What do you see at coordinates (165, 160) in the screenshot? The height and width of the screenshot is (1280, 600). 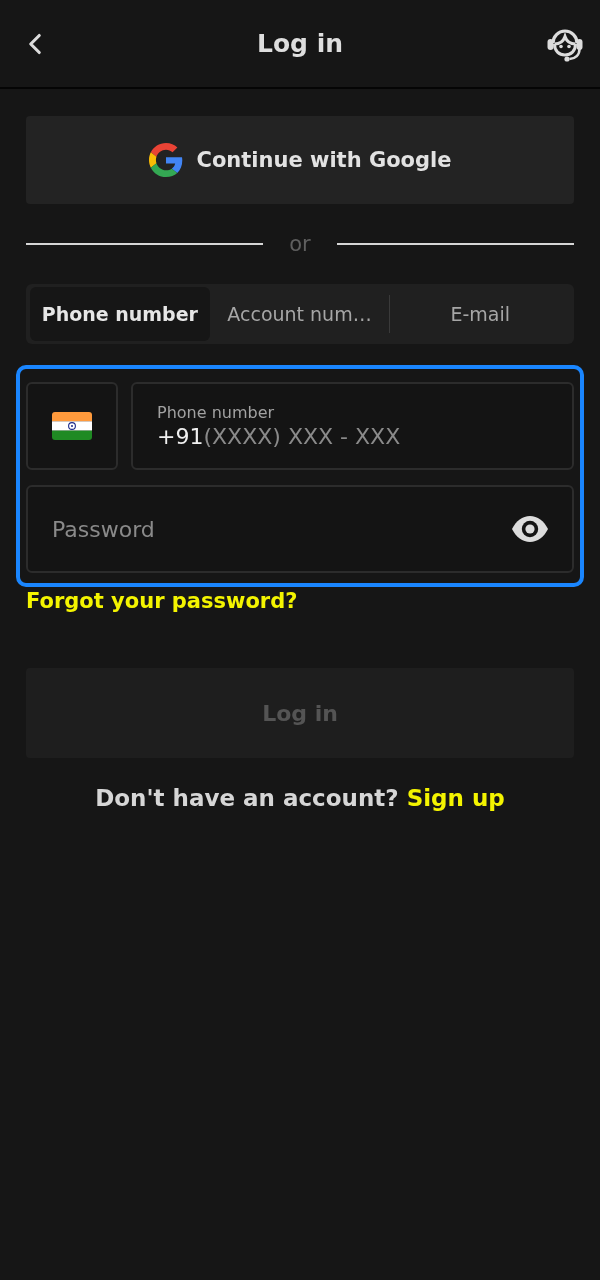 I see `google-g-icon` at bounding box center [165, 160].